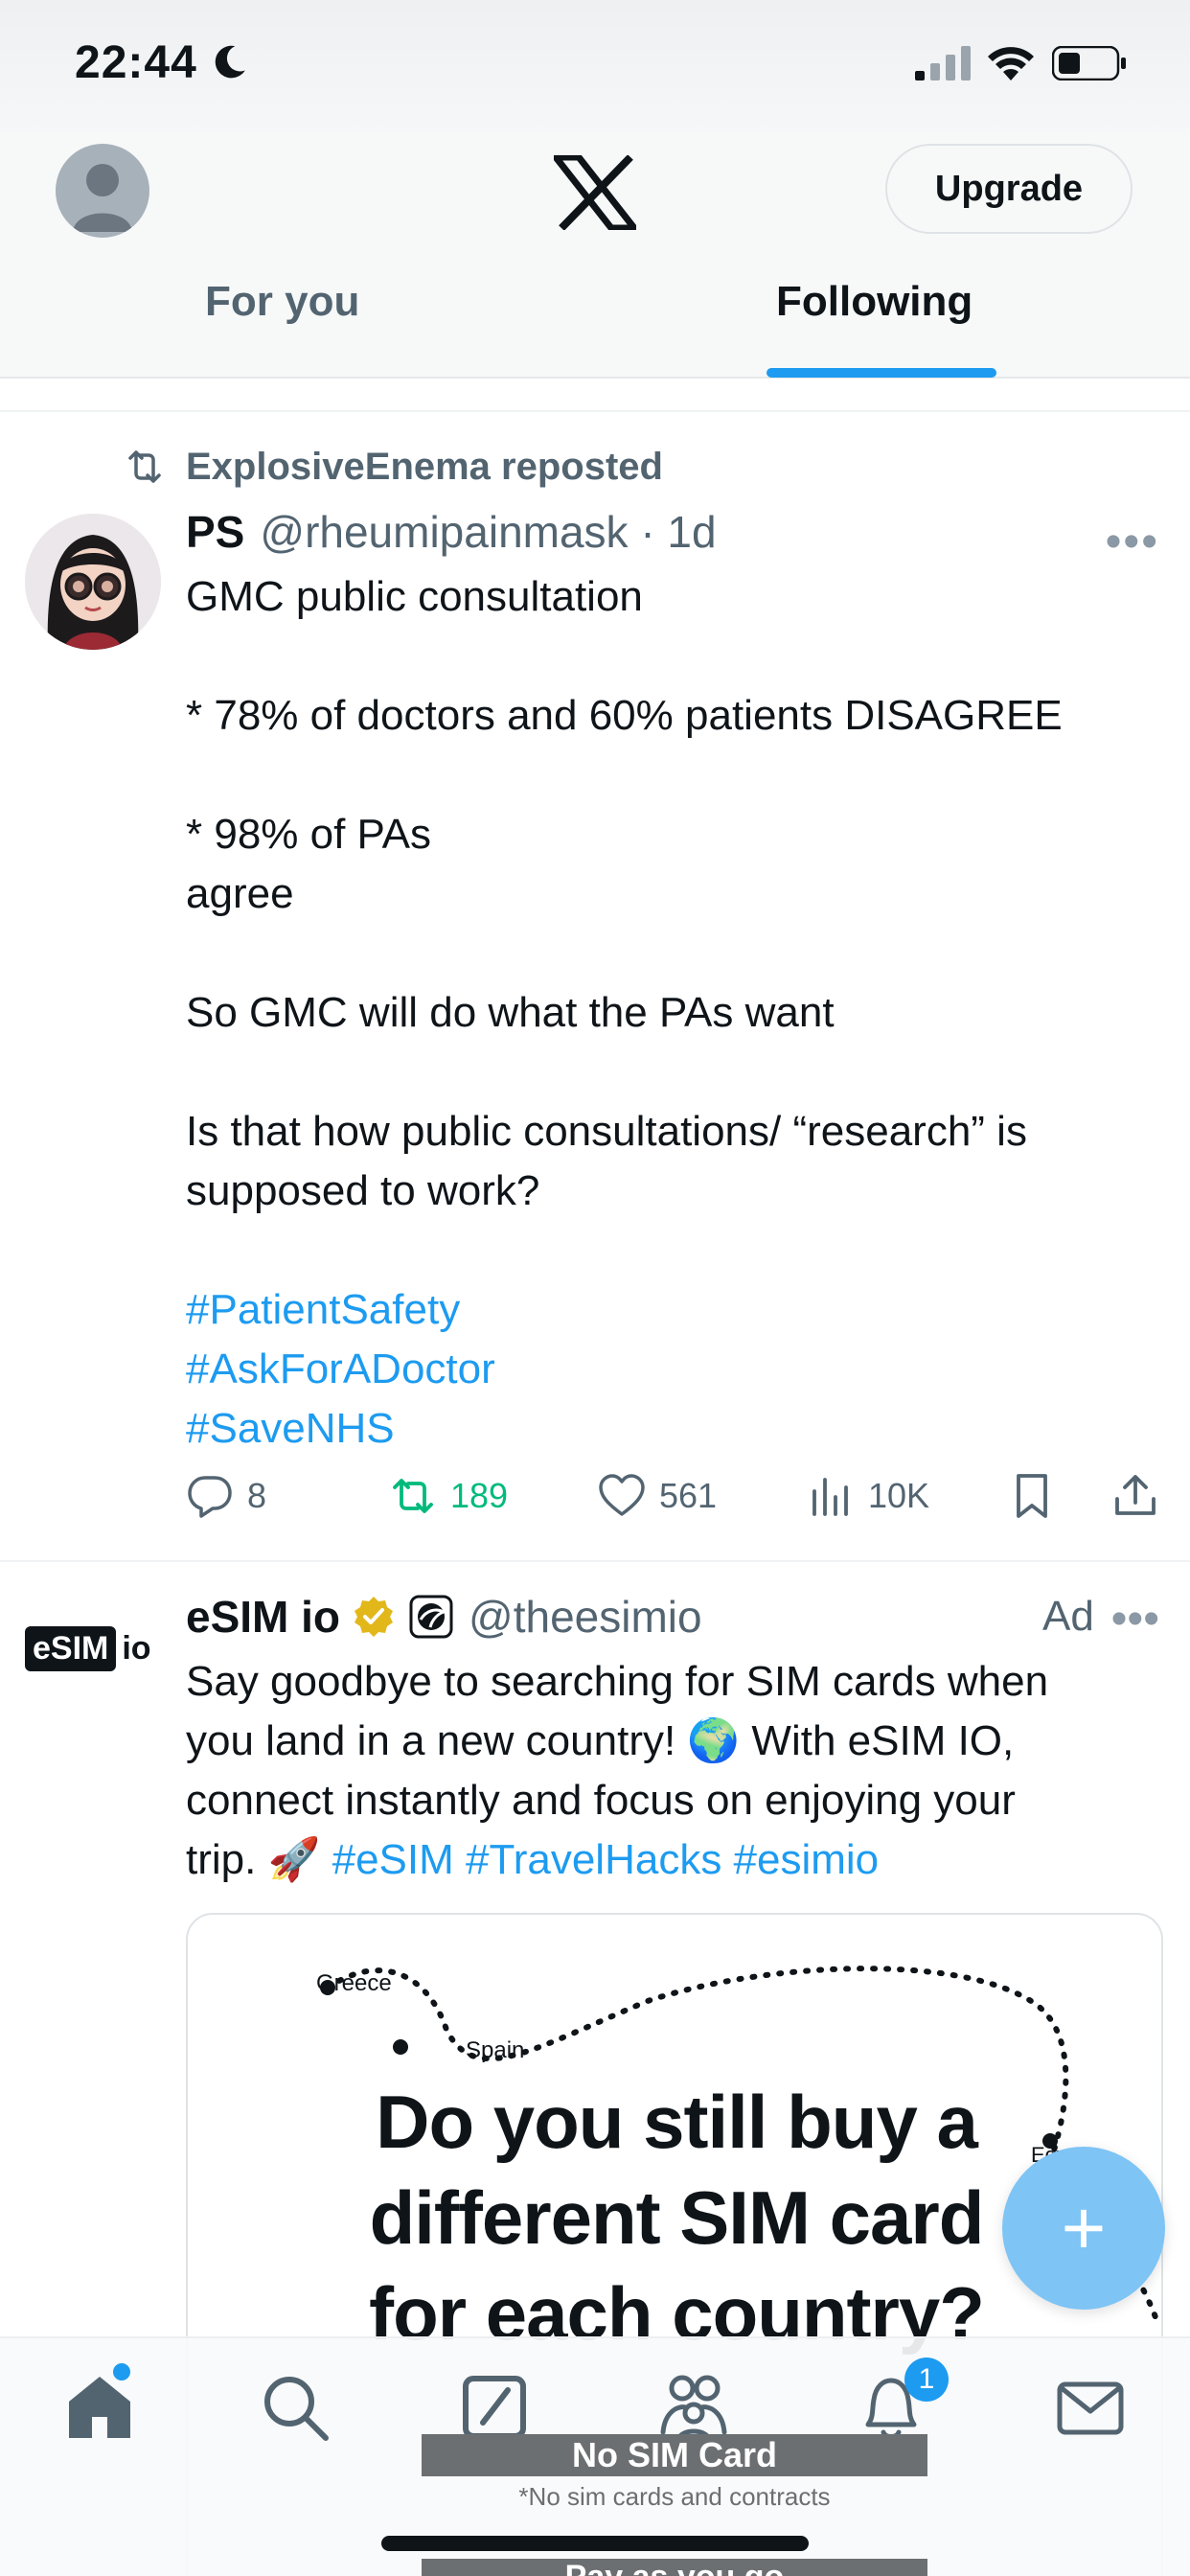  I want to click on handle-and-time: @rheumipainmask · 1d, so click(488, 532).